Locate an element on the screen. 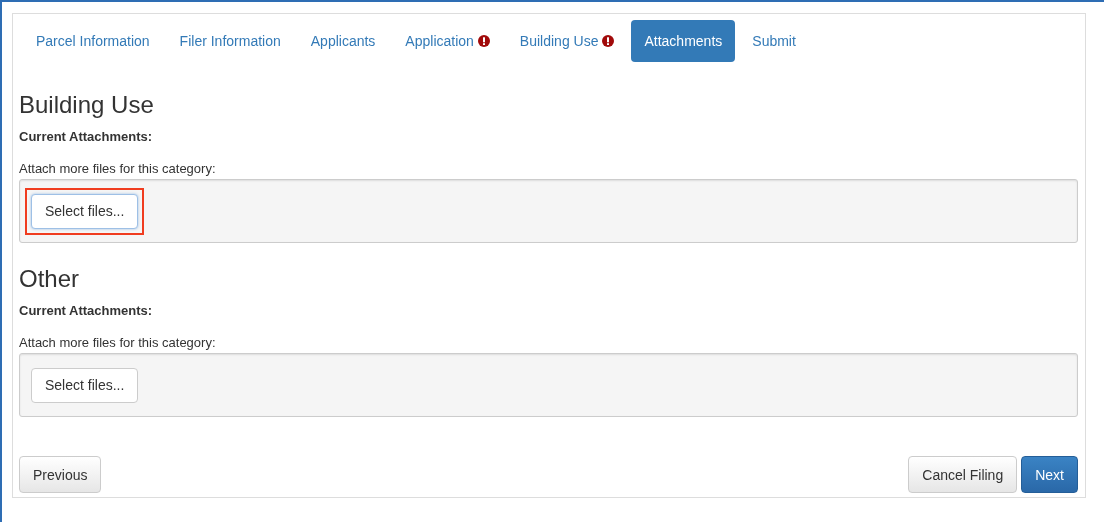  previous-button: Previous is located at coordinates (60, 474).